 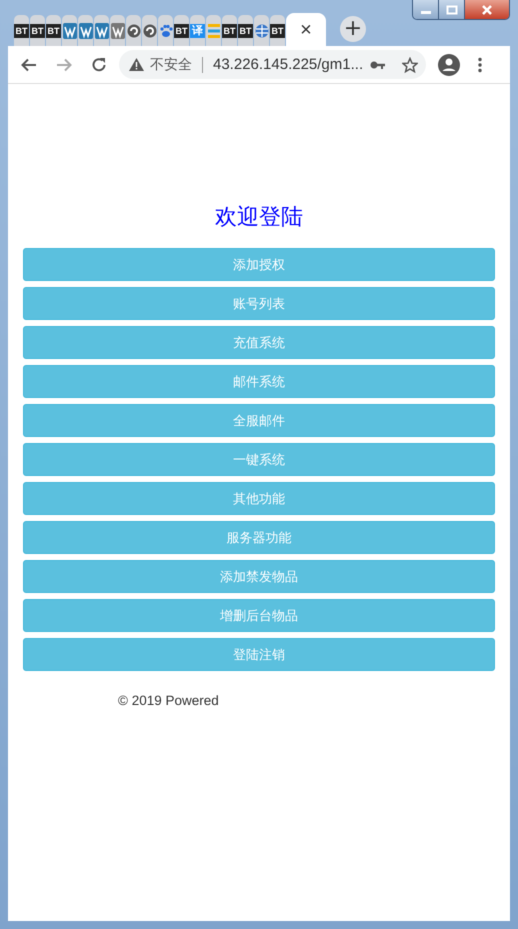 I want to click on menu-button: 一键系统, so click(x=259, y=459).